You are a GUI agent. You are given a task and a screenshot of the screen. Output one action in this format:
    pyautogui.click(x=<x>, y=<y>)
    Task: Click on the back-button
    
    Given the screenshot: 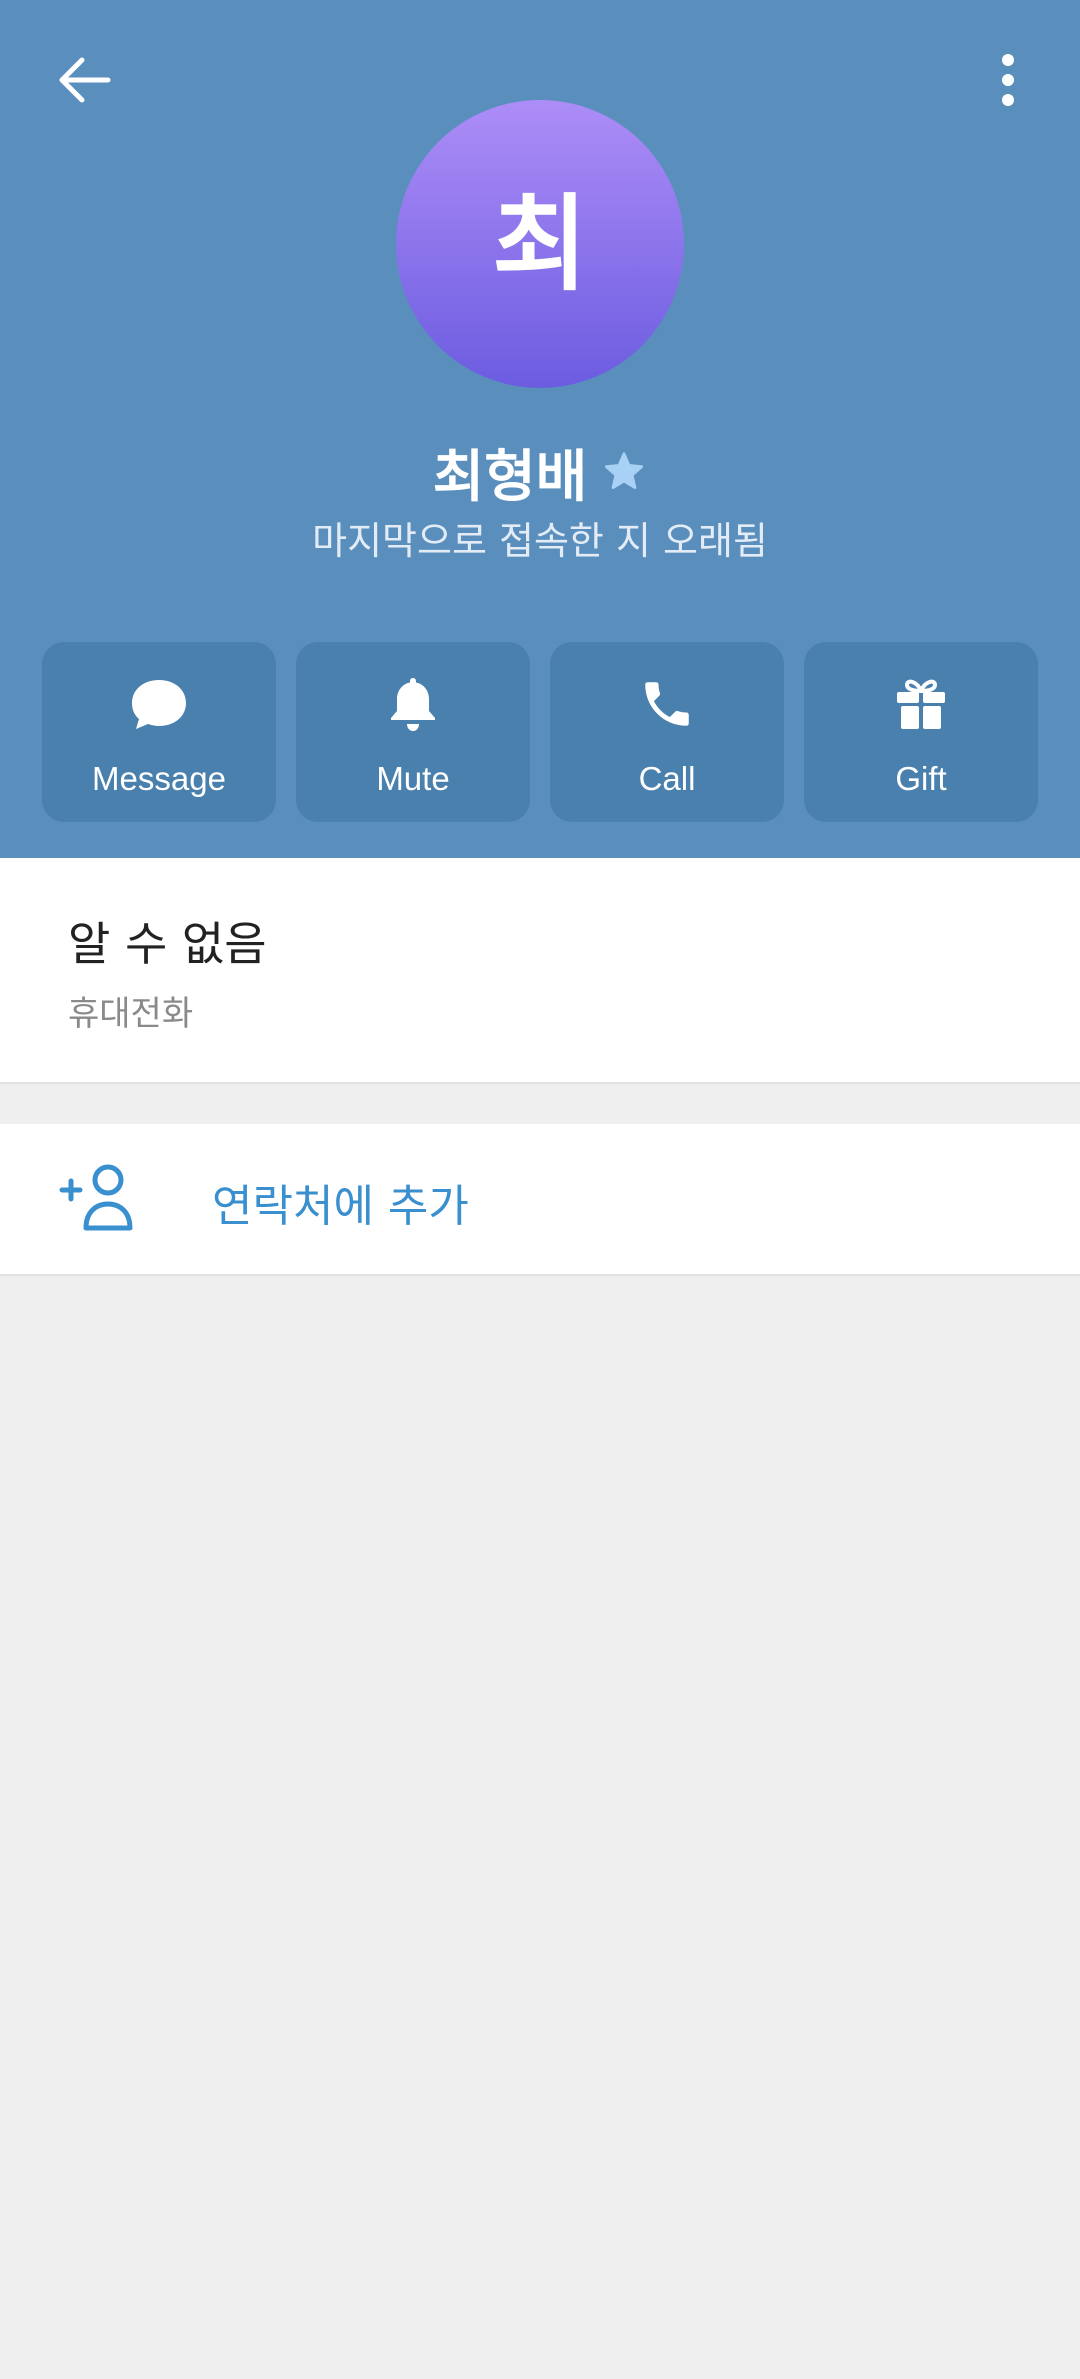 What is the action you would take?
    pyautogui.click(x=84, y=80)
    